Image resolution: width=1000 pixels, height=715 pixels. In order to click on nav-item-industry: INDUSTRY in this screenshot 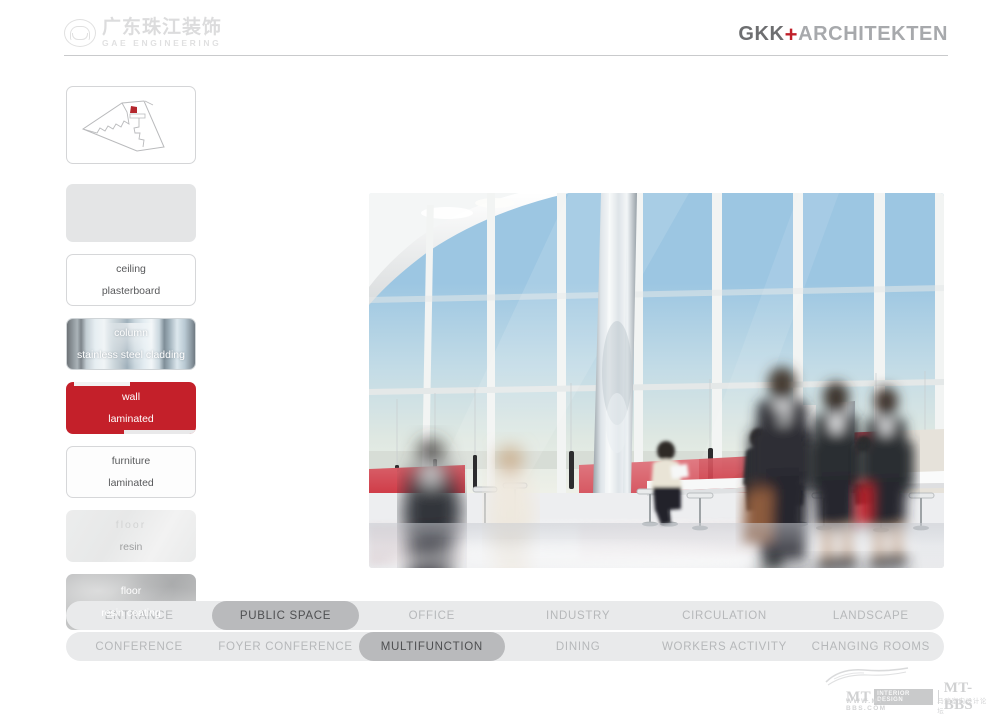, I will do `click(578, 615)`.